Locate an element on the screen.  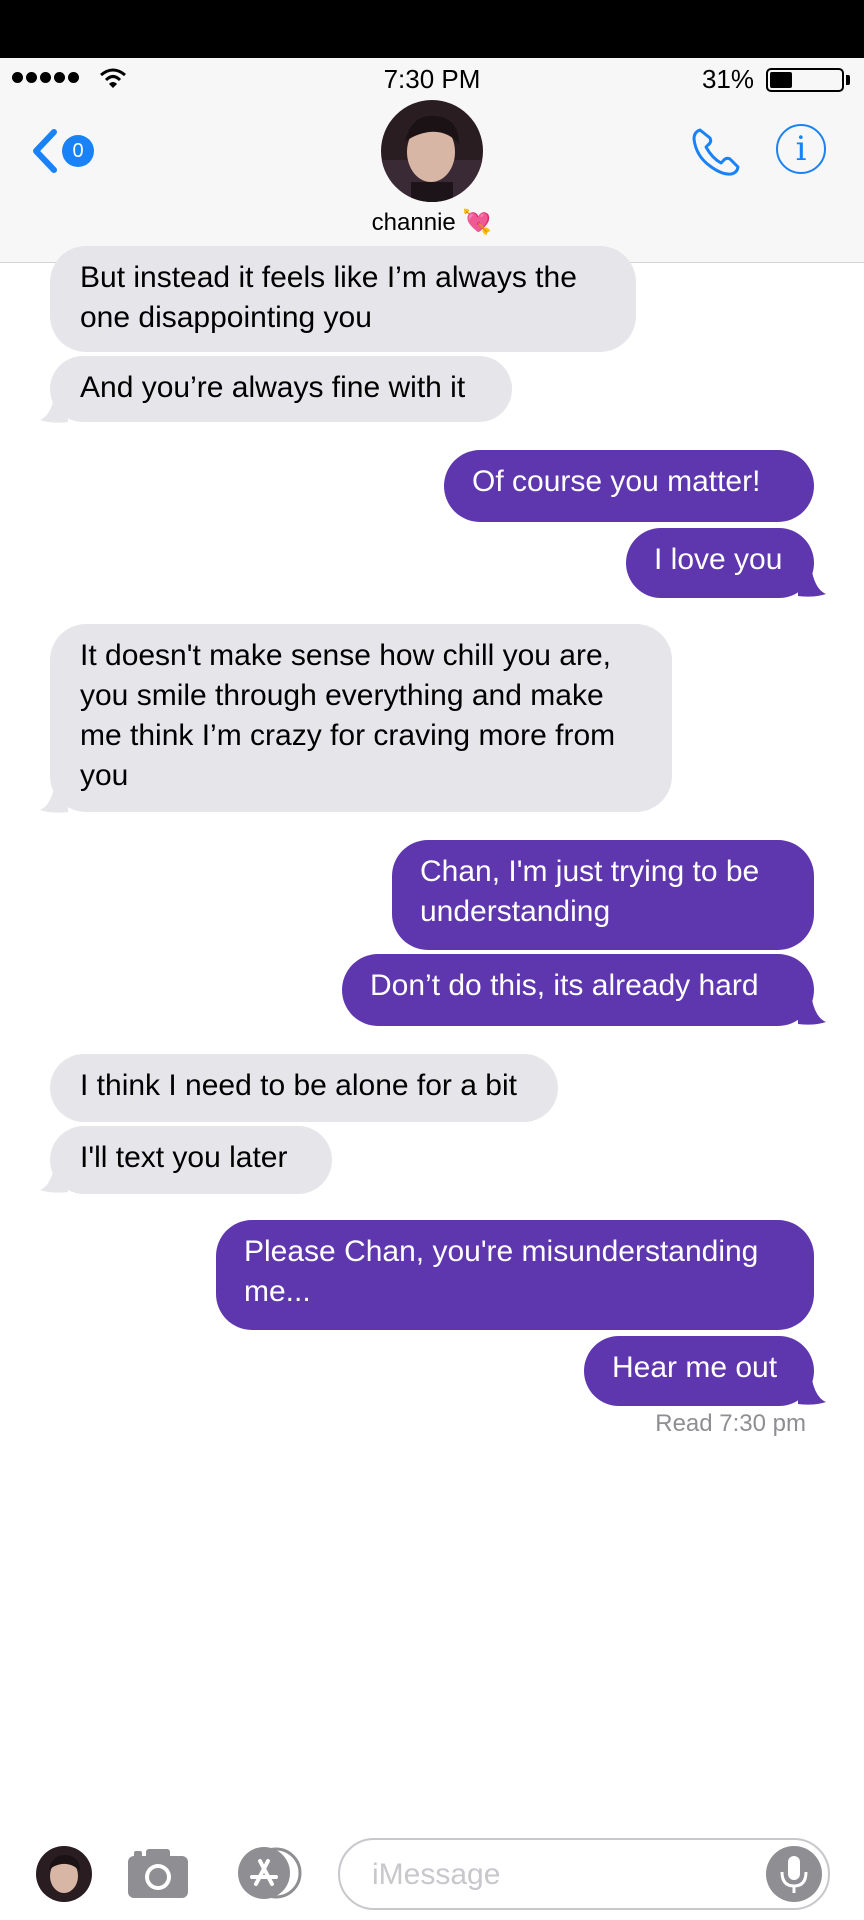
unread-count-badge: 0 is located at coordinates (78, 151).